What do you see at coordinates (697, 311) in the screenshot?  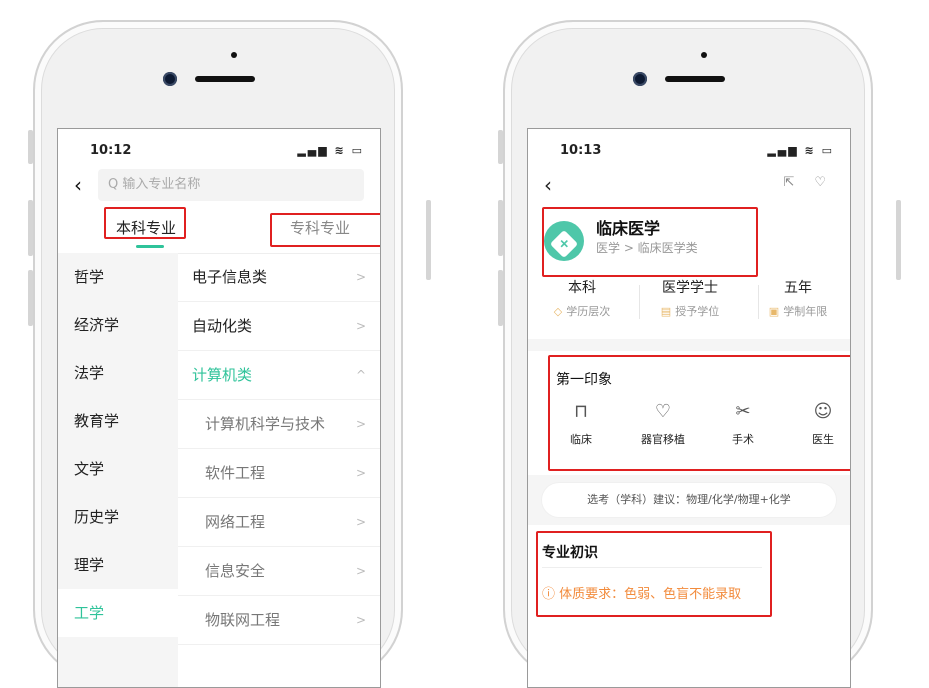 I see `stat-label: 授予学位` at bounding box center [697, 311].